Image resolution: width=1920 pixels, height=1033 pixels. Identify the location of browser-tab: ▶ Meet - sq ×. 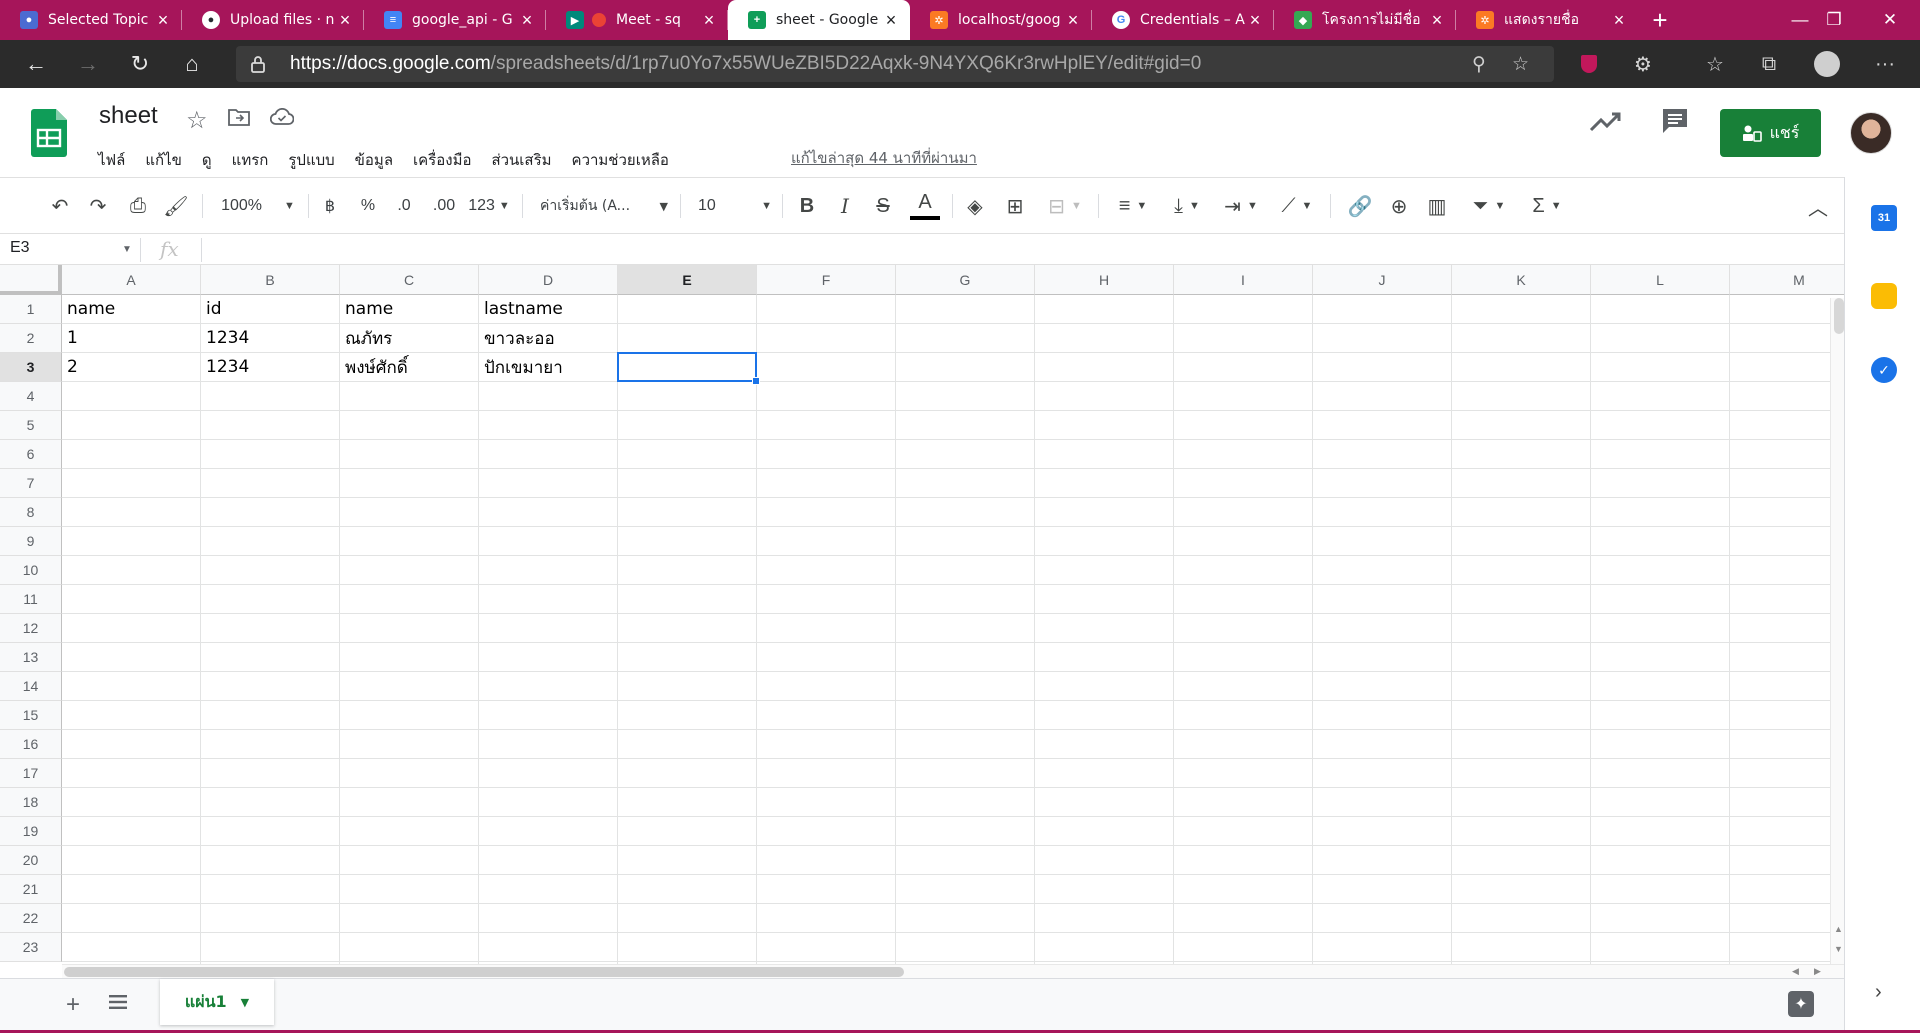
(637, 20).